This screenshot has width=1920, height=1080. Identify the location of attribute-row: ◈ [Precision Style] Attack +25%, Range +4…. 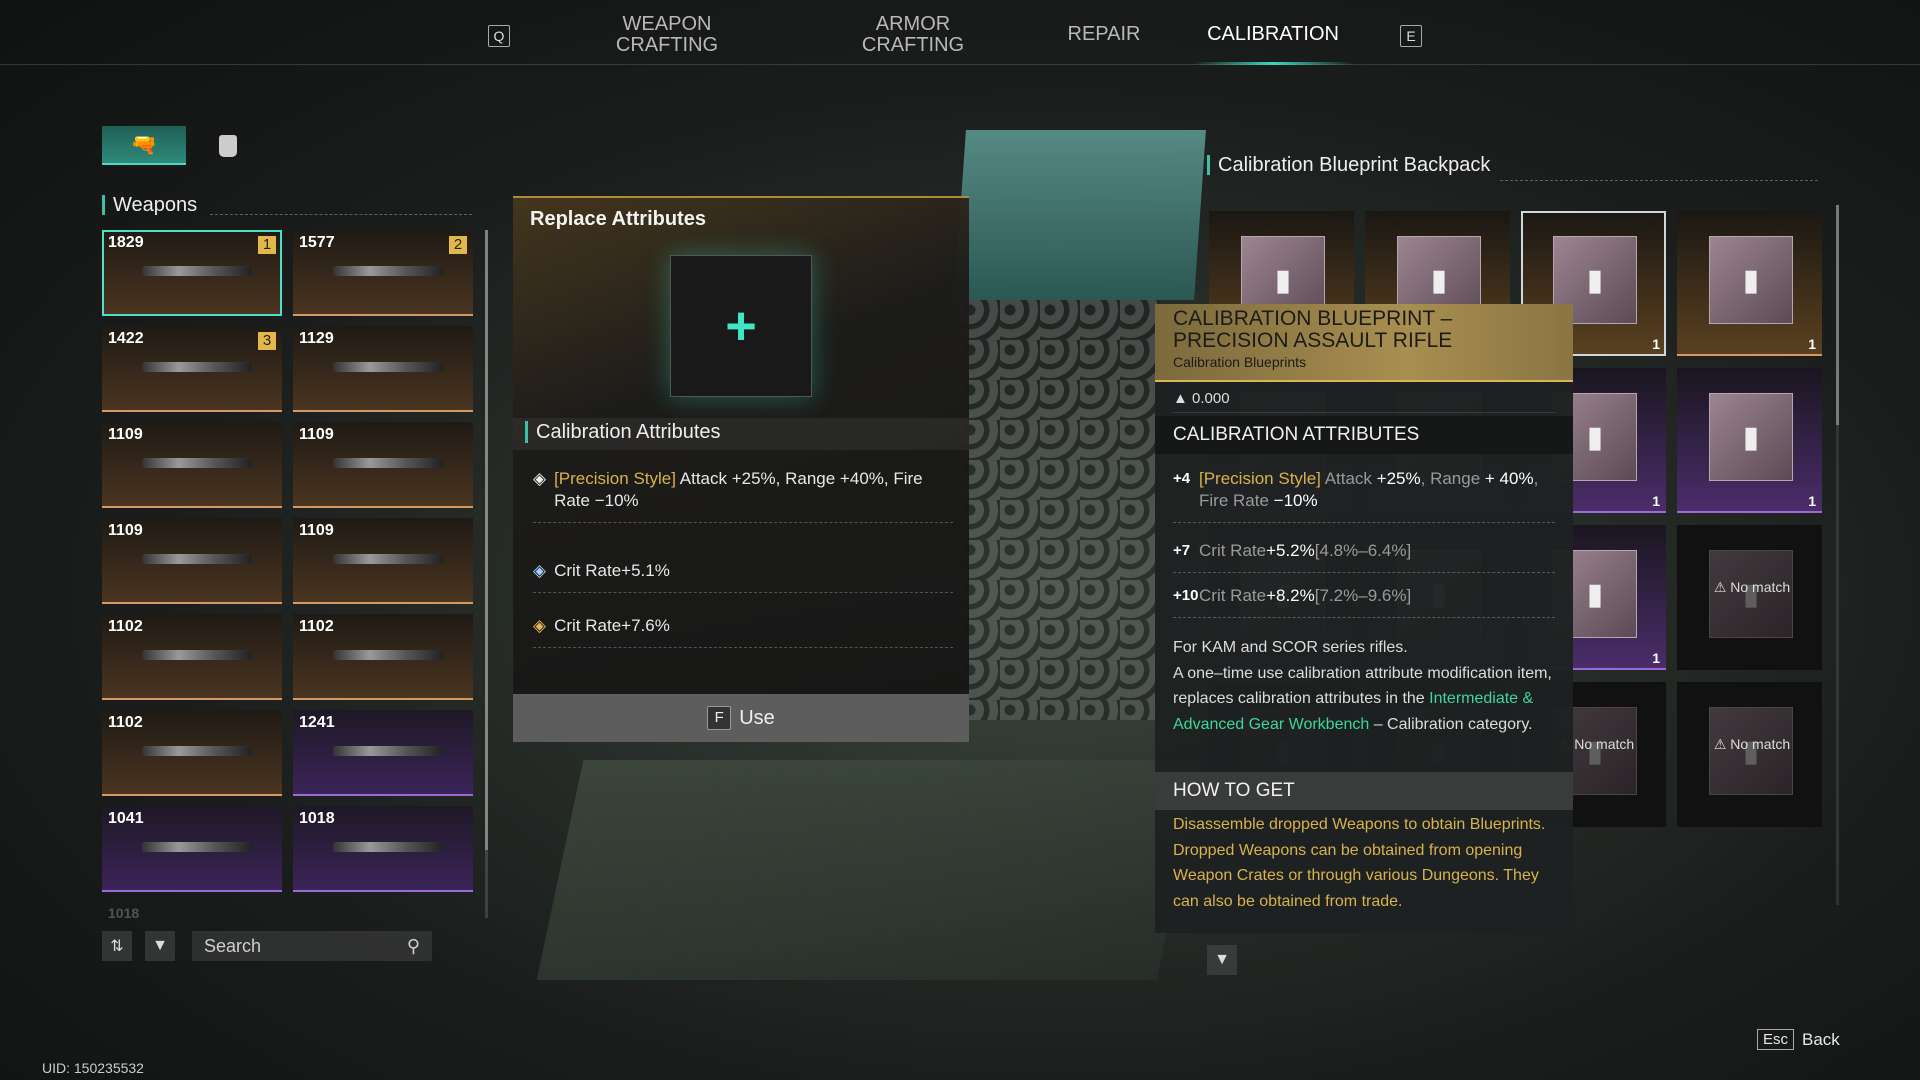
(743, 495).